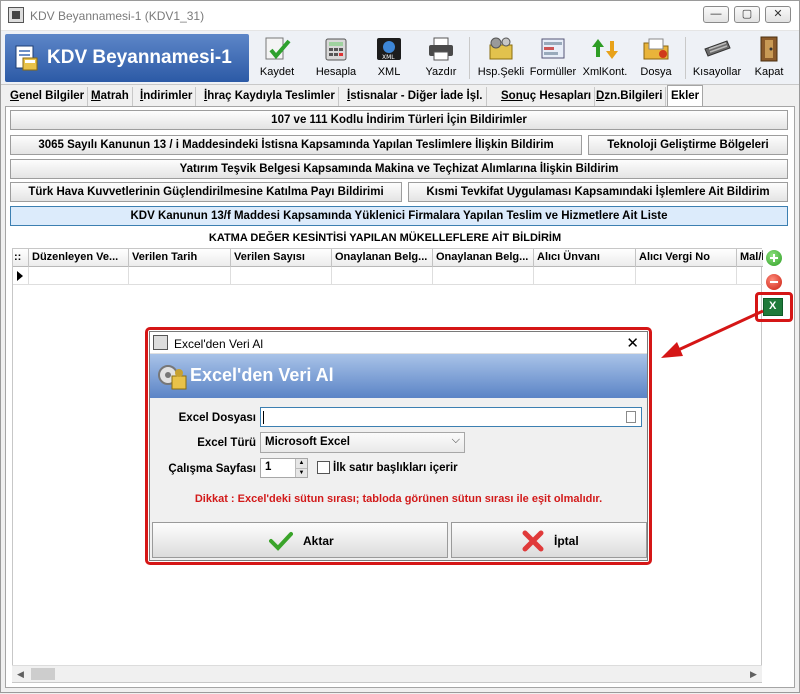  I want to click on toolbar-xml-button: XML XML, so click(389, 58).